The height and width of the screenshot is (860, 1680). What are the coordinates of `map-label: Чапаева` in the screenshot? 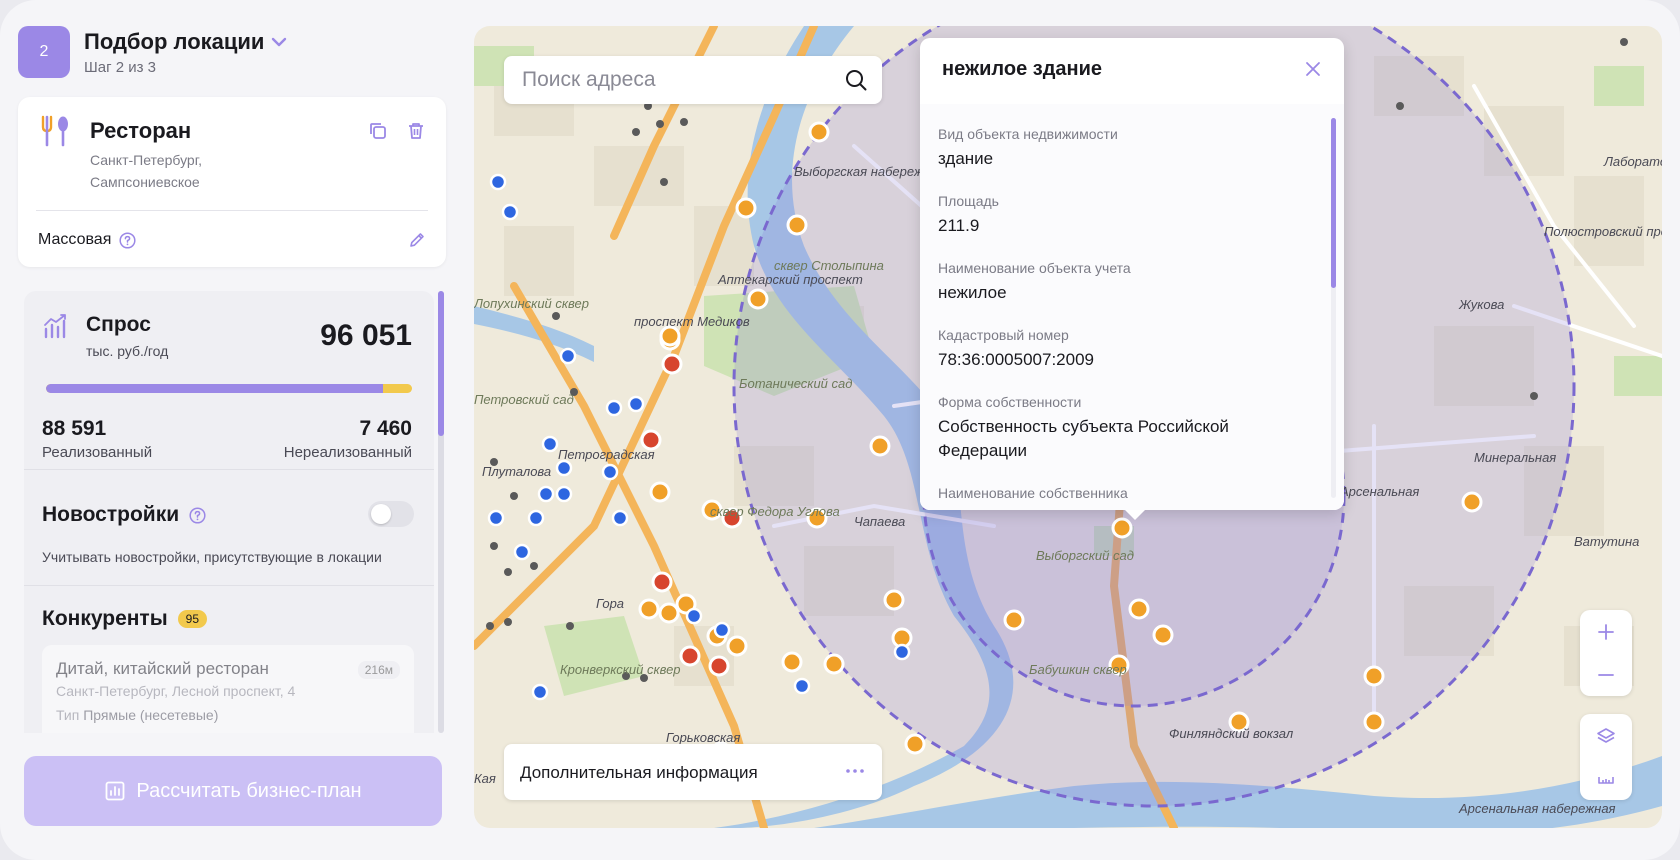 It's located at (879, 521).